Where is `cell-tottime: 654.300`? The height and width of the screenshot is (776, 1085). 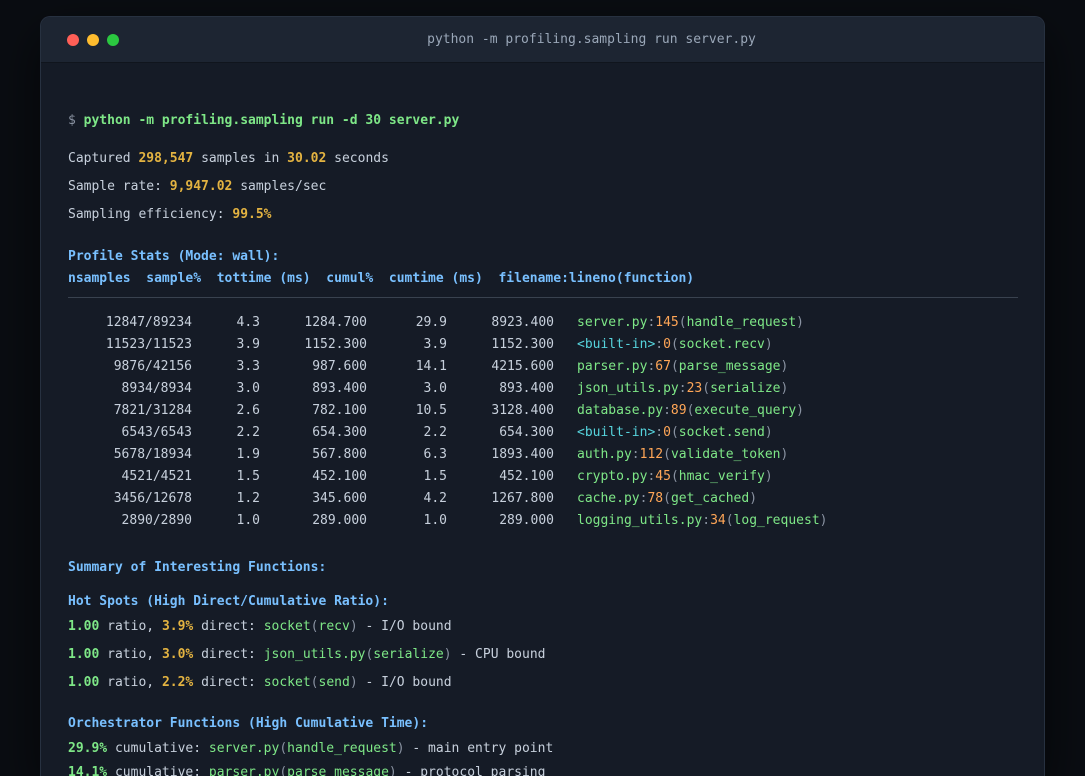
cell-tottime: 654.300 is located at coordinates (339, 432).